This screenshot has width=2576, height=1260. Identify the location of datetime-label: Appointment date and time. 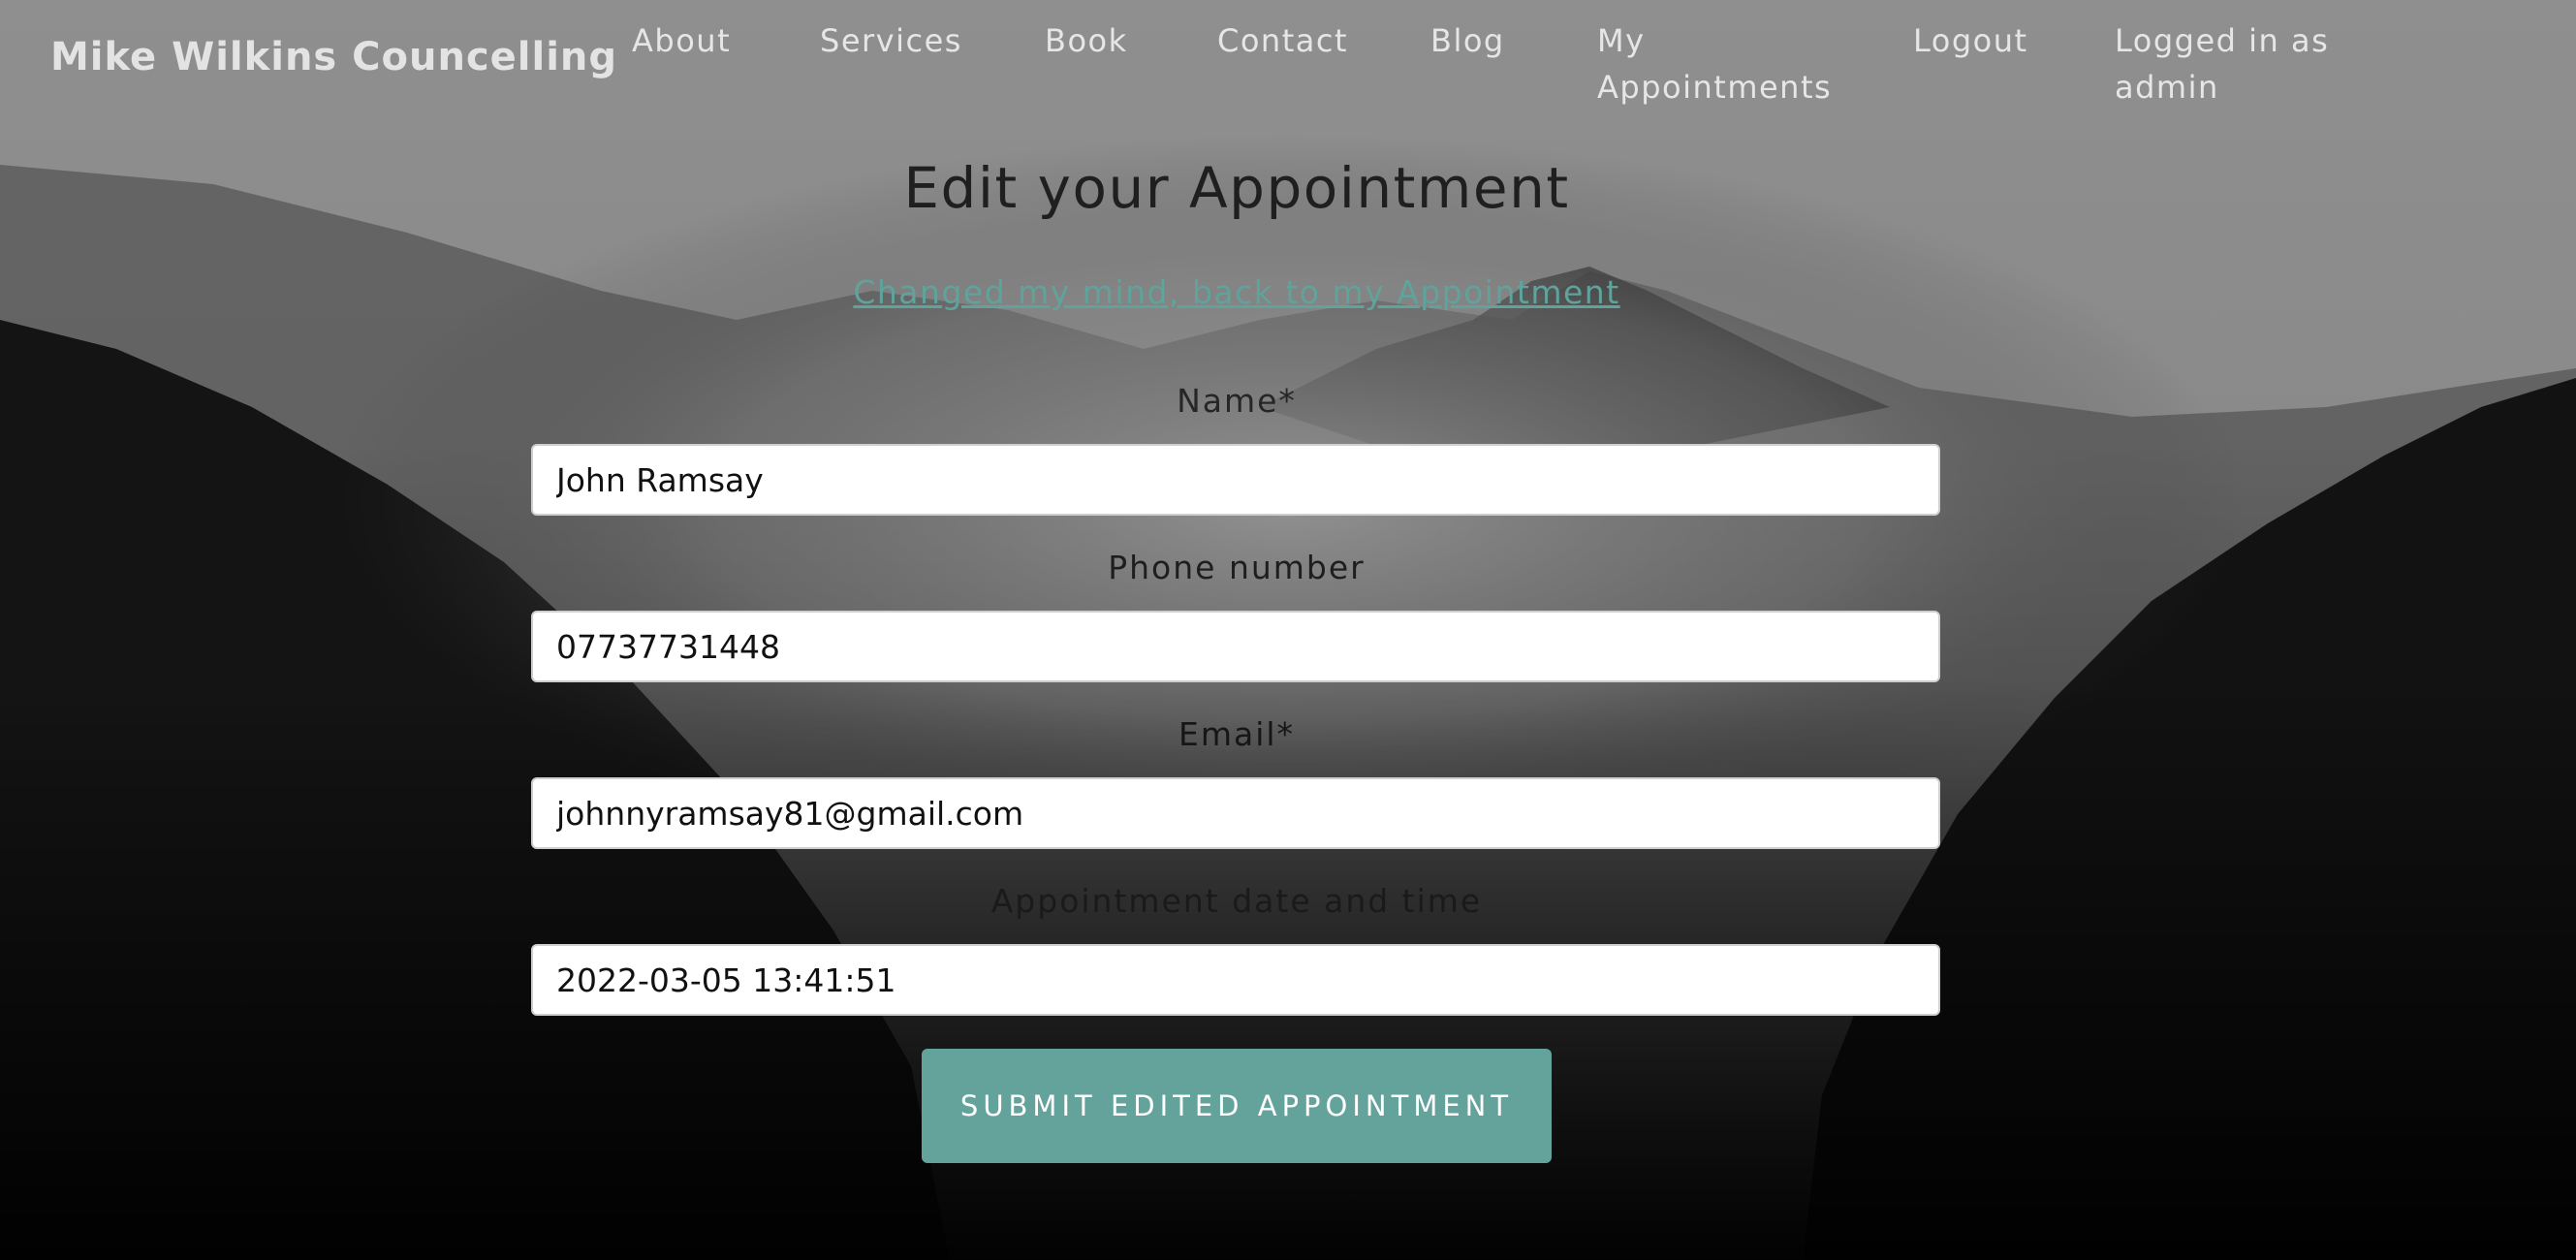
(1236, 901).